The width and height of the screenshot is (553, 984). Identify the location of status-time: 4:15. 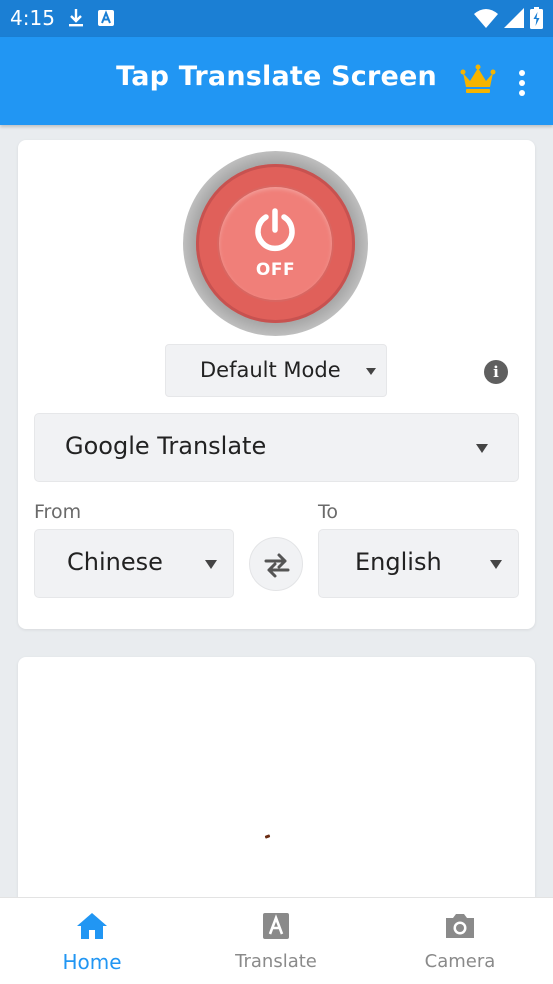
(32, 18).